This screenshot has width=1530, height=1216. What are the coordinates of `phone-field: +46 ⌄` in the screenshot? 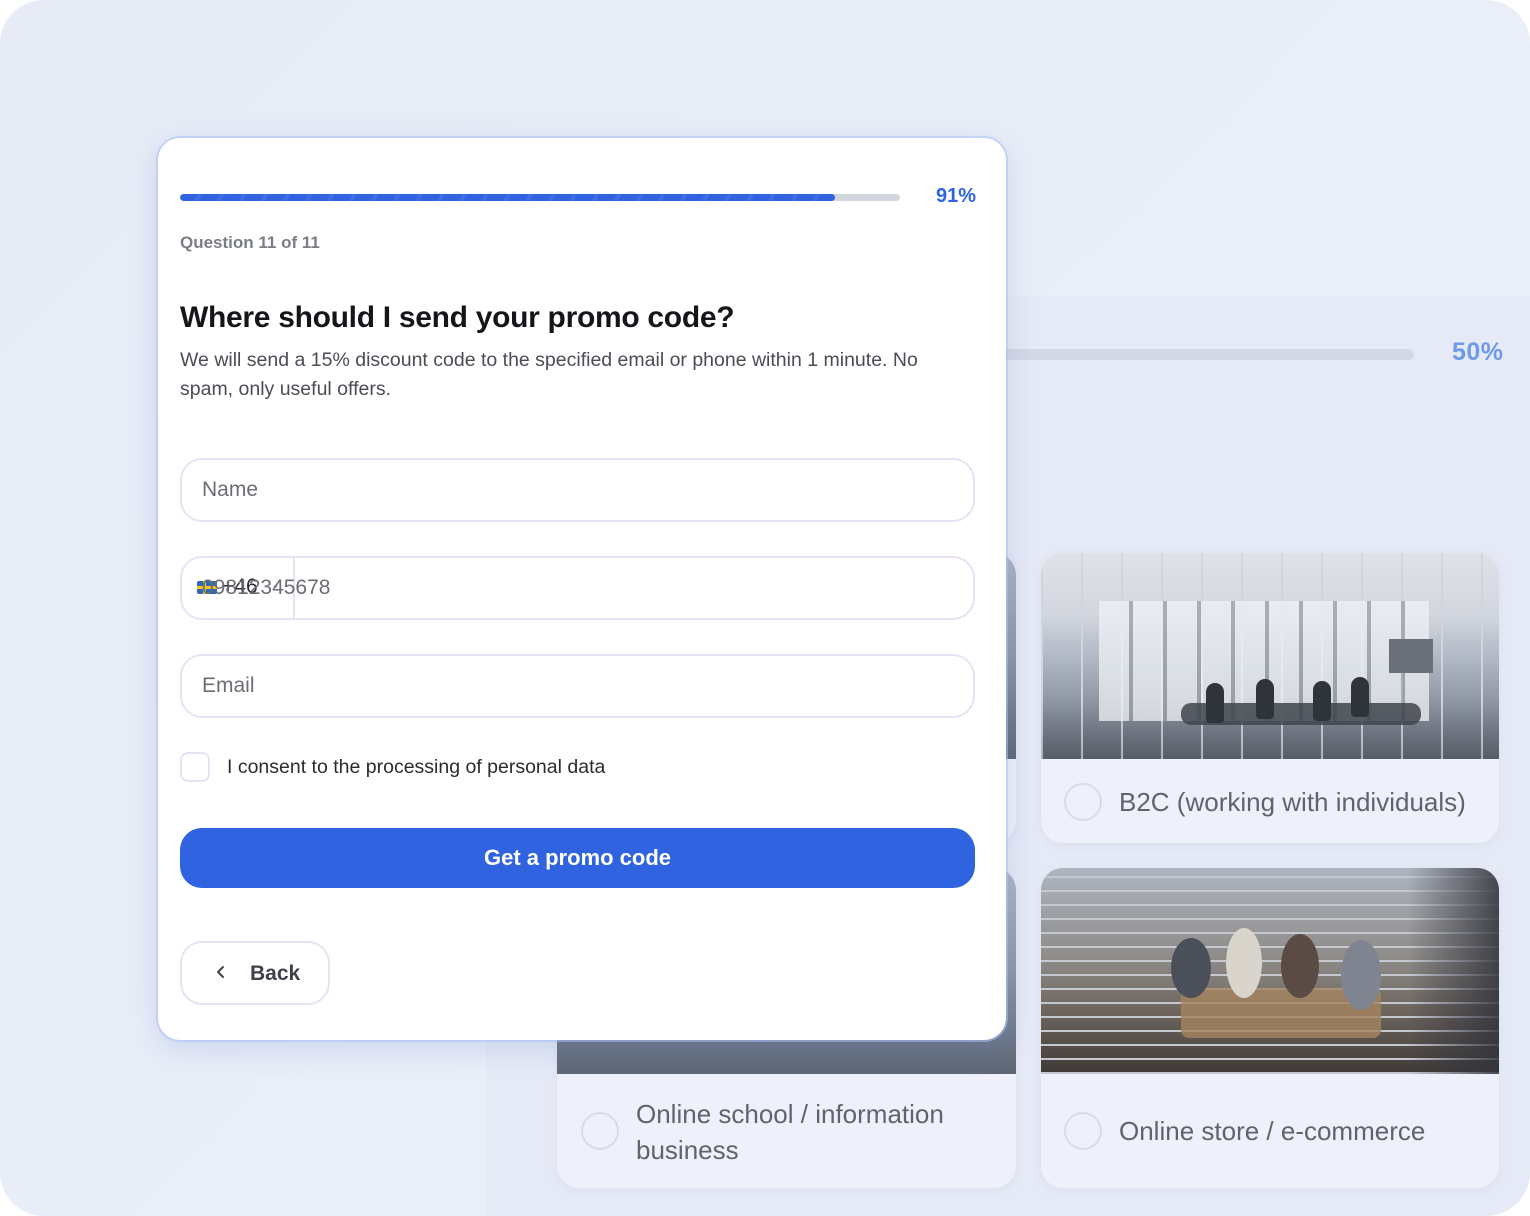 It's located at (577, 588).